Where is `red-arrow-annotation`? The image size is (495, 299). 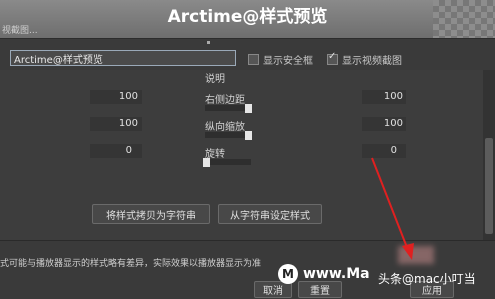 red-arrow-annotation is located at coordinates (392, 208).